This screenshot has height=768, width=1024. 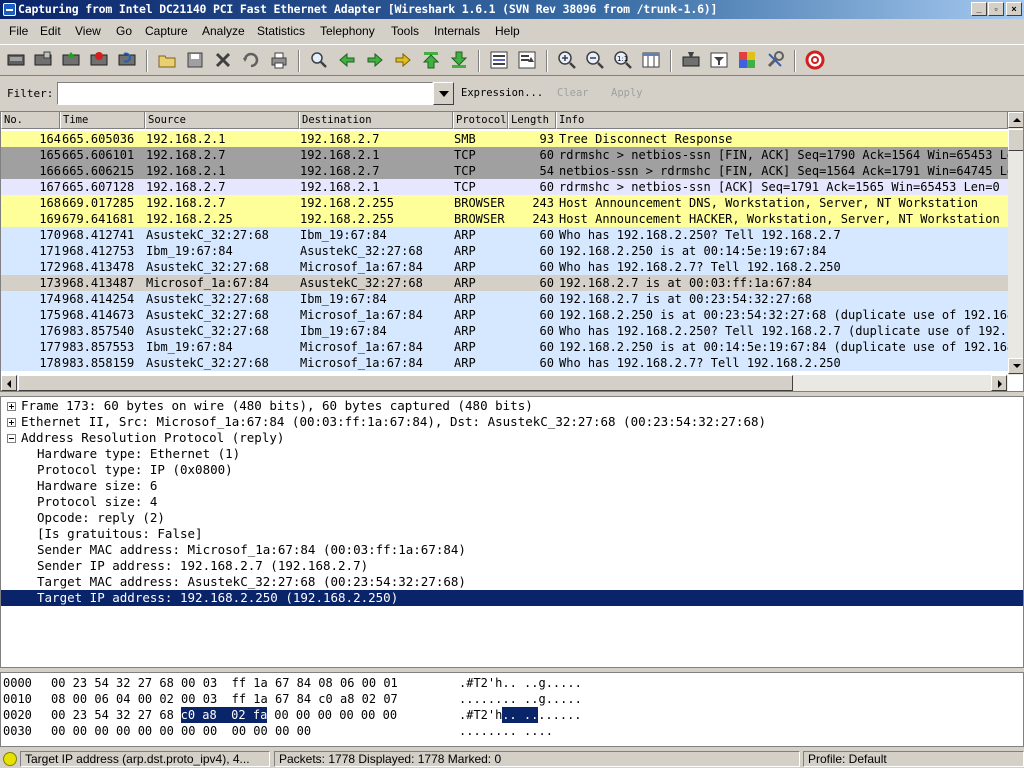 What do you see at coordinates (623, 60) in the screenshot?
I see `normal-size-icon: 1:1` at bounding box center [623, 60].